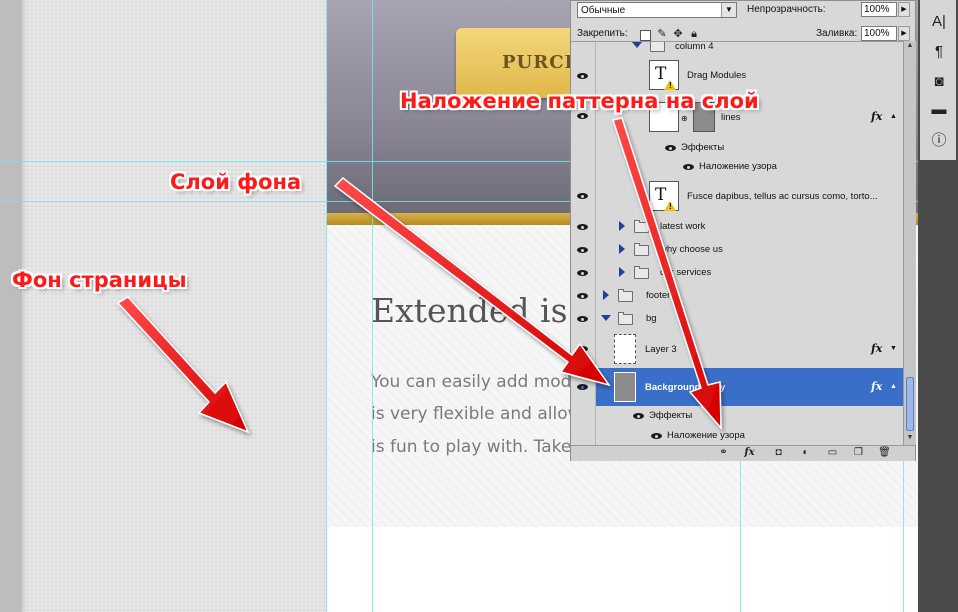 The image size is (958, 612). Describe the element at coordinates (651, 318) in the screenshot. I see `layer-name: bg` at that location.